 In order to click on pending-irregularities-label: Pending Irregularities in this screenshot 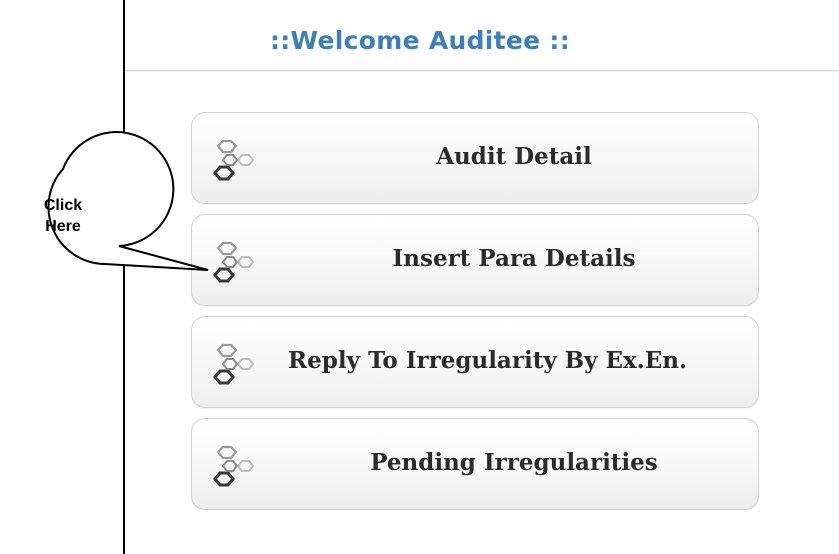, I will do `click(514, 462)`.